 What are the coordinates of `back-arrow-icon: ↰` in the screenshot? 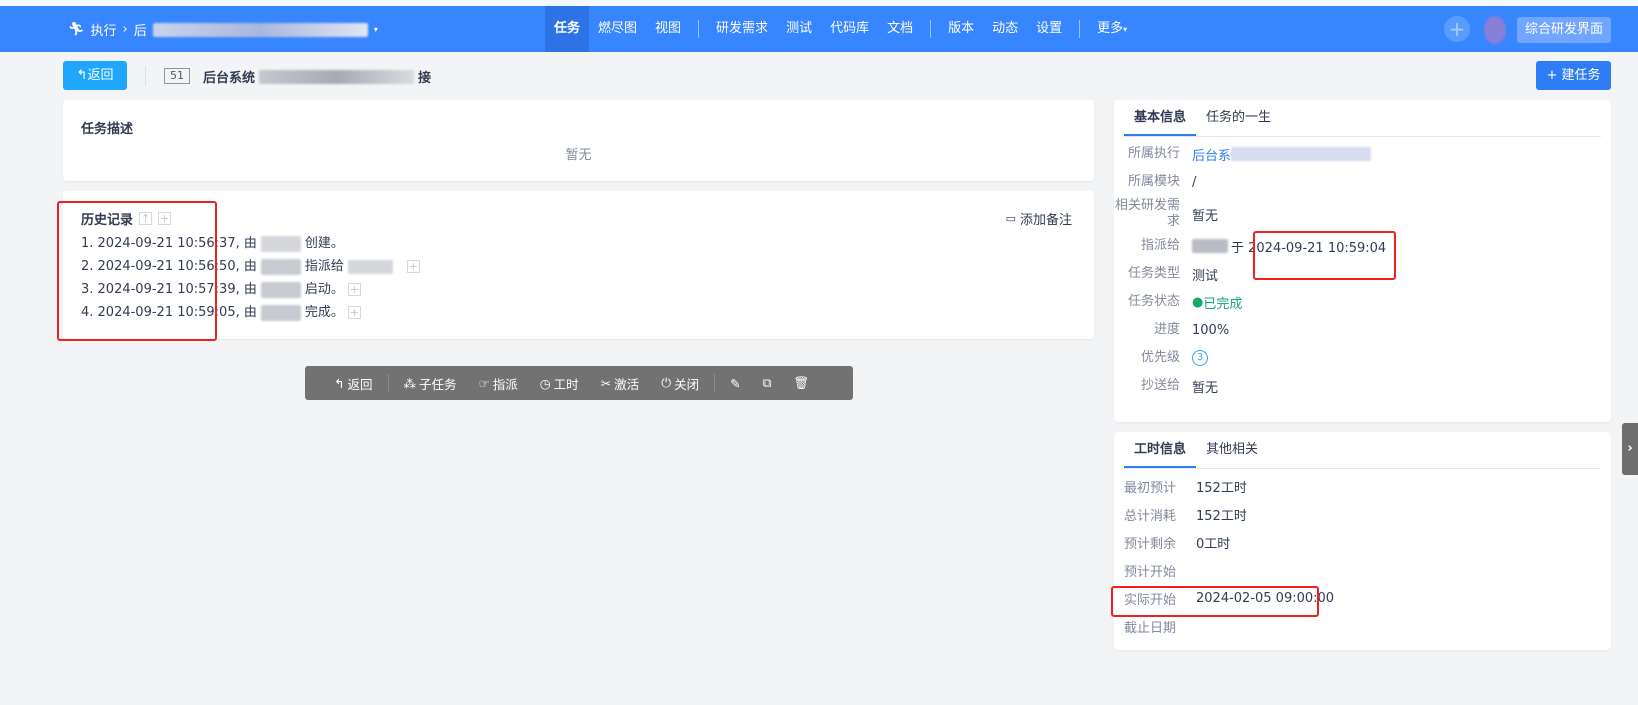 It's located at (82, 75).